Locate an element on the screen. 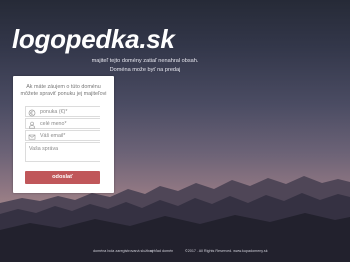 This screenshot has height=262, width=350. submit-offer-button: odoslať is located at coordinates (62, 177).